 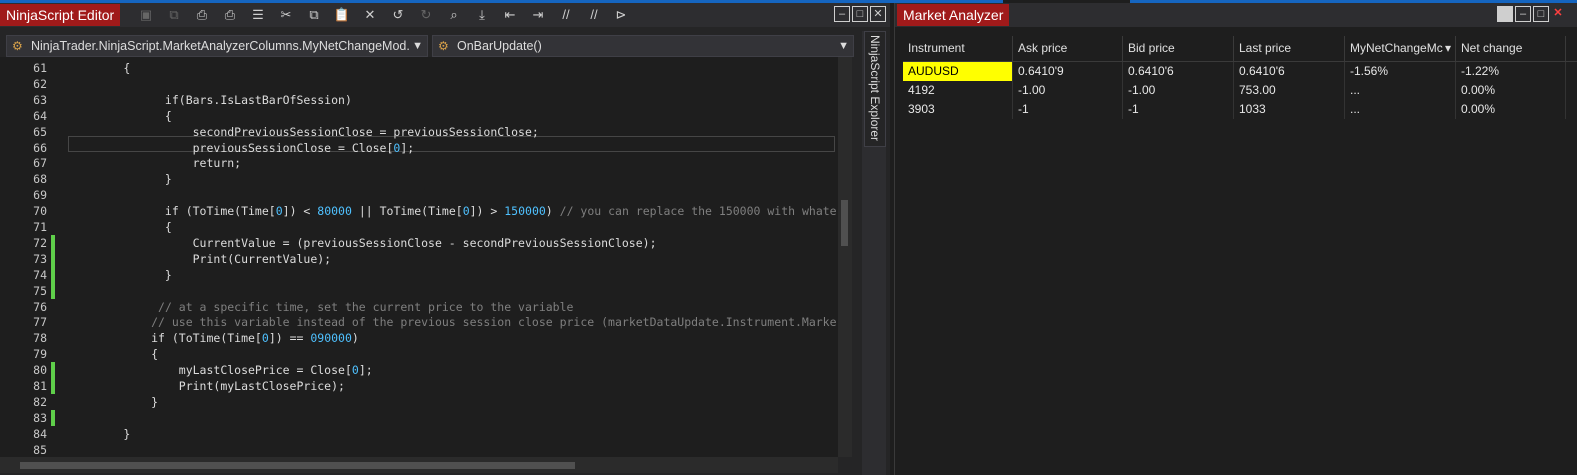 I want to click on line-number: 85, so click(x=40, y=449).